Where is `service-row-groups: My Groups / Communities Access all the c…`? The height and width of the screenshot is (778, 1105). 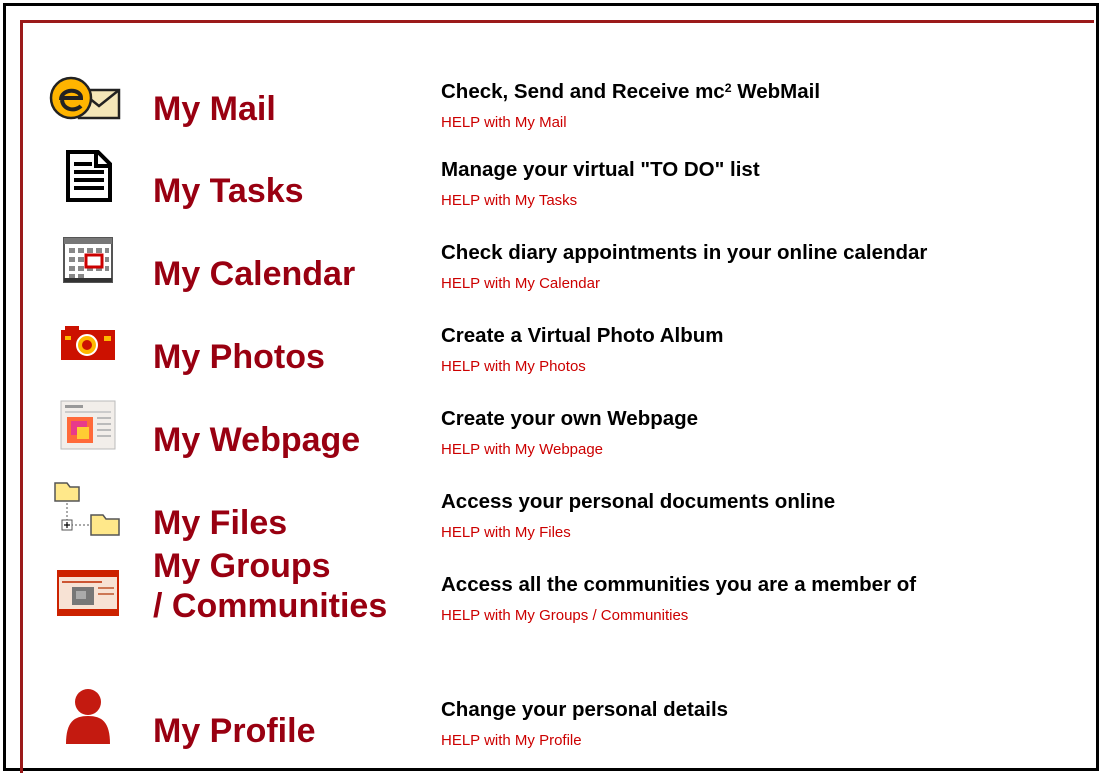 service-row-groups: My Groups / Communities Access all the c… is located at coordinates (553, 581).